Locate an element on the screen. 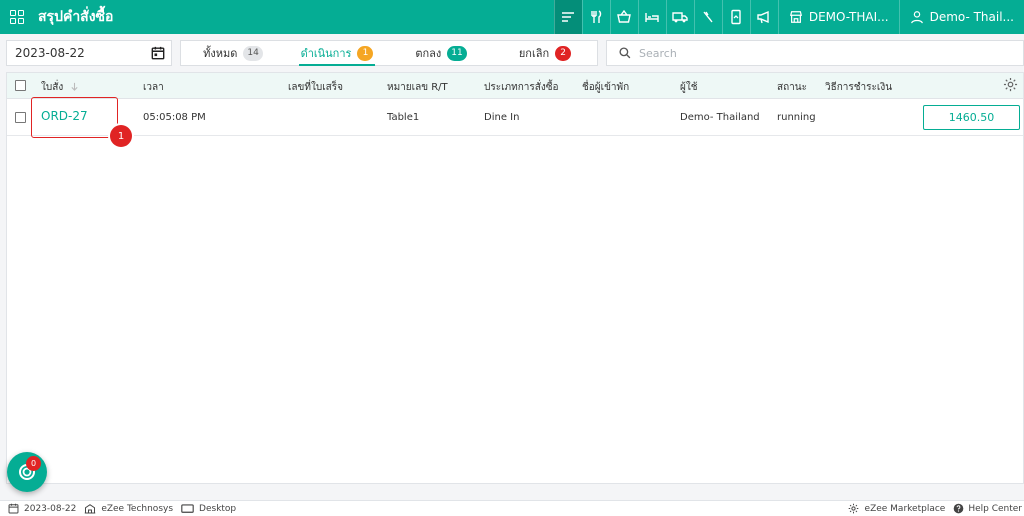 Image resolution: width=1024 pixels, height=516 pixels. no-service-icon is located at coordinates (707, 17).